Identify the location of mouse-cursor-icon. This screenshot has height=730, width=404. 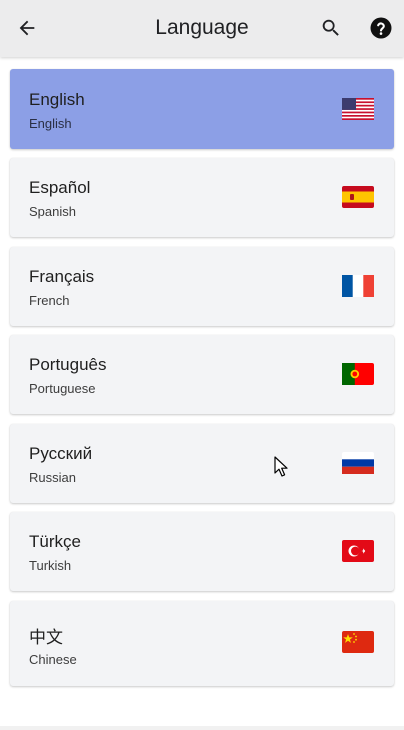
(281, 466).